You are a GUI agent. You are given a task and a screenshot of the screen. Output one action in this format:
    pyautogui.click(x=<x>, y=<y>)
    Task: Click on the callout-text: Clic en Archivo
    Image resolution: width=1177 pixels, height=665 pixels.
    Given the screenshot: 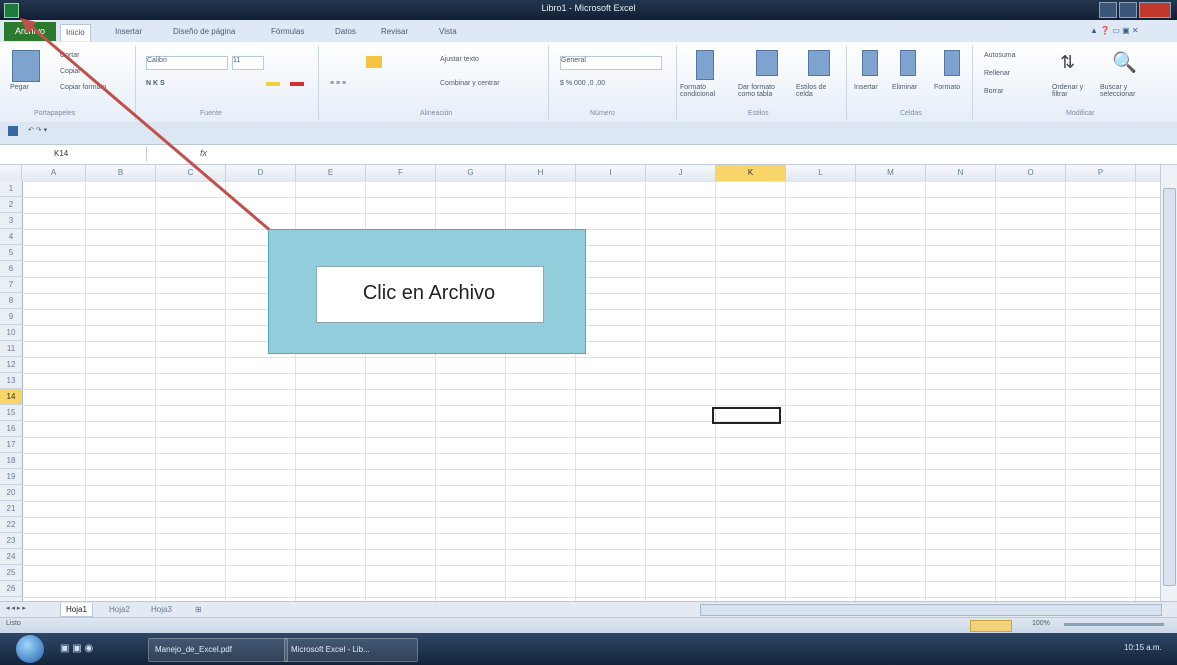 What is the action you would take?
    pyautogui.click(x=429, y=293)
    